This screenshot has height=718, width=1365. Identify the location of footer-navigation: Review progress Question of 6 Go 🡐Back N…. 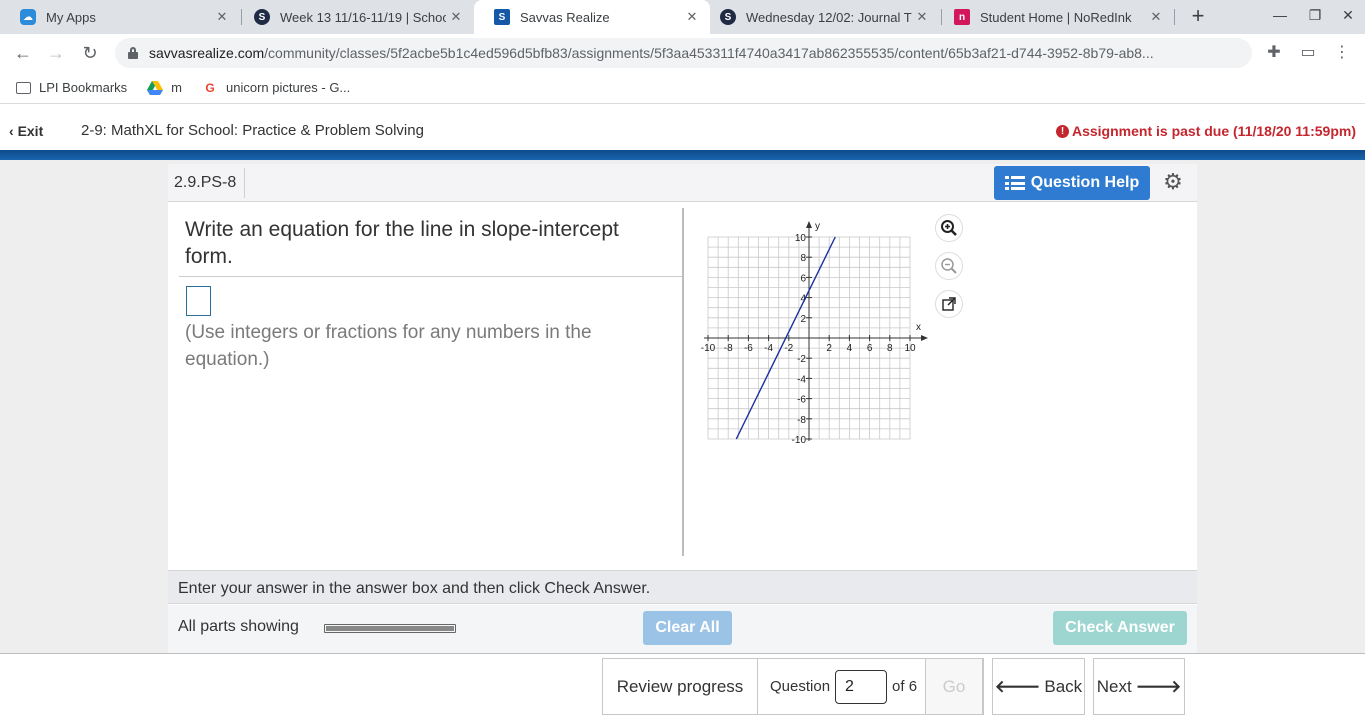
(682, 685).